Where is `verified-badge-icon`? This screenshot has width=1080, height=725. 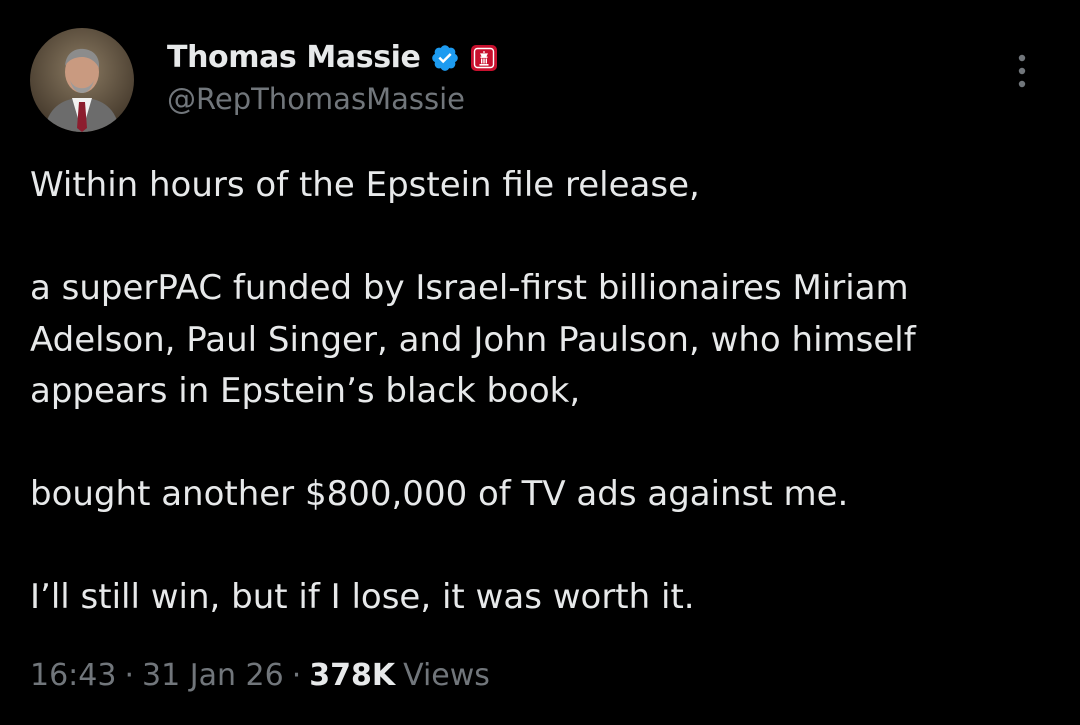
verified-badge-icon is located at coordinates (445, 58).